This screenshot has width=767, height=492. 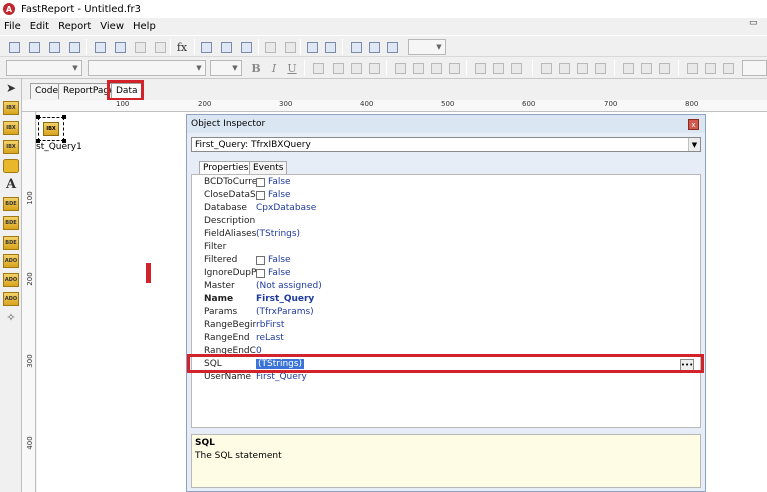 I want to click on variables-icon: fx, so click(x=182, y=47).